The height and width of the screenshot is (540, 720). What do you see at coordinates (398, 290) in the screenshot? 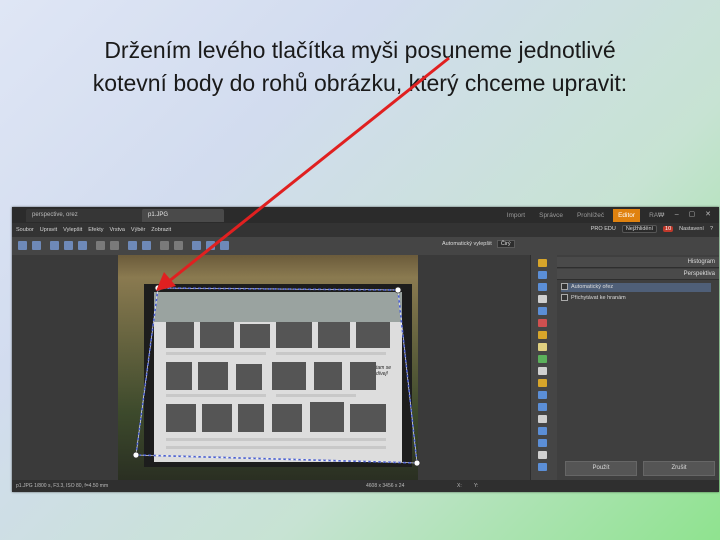
I see `anchor-point-top-right` at bounding box center [398, 290].